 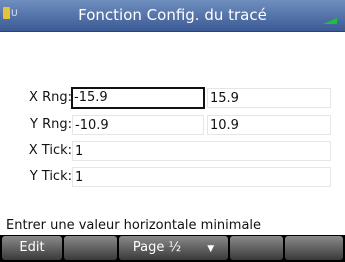 I want to click on title-bar: U Fonction Config. du tracé, so click(x=172, y=16).